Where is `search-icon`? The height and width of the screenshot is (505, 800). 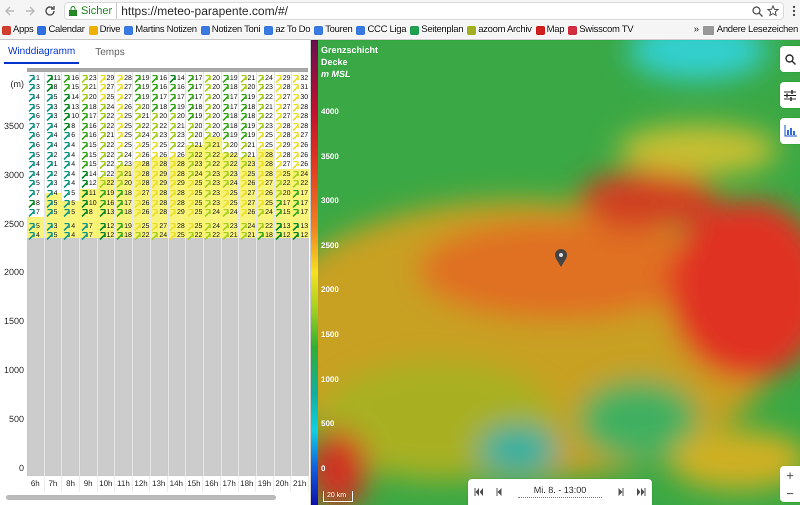 search-icon is located at coordinates (790, 59).